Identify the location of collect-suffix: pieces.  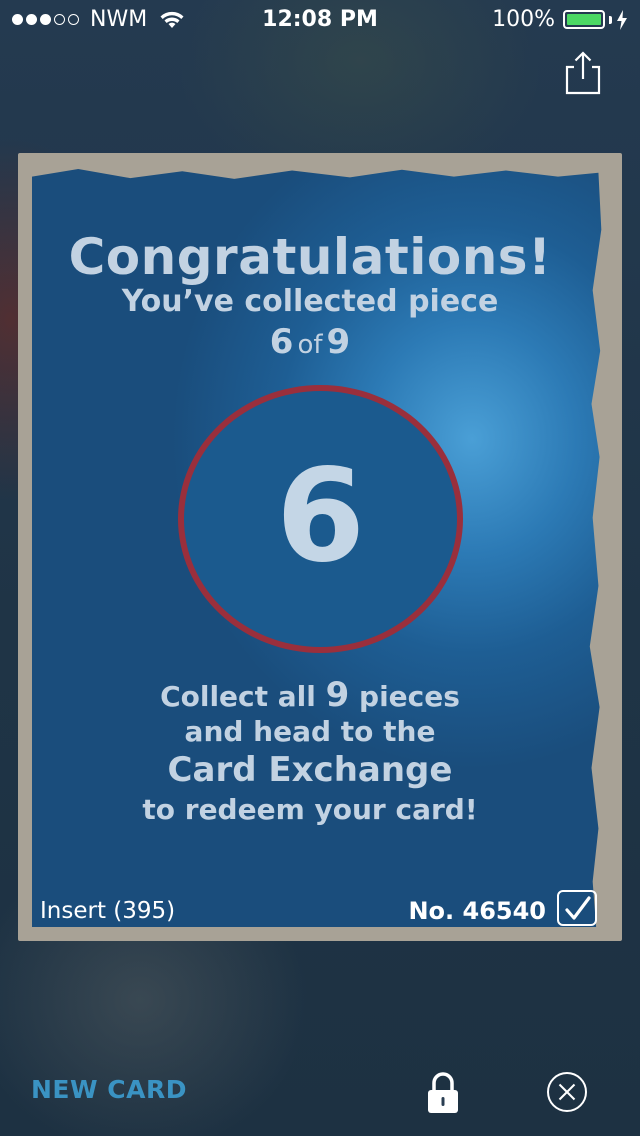
(409, 696).